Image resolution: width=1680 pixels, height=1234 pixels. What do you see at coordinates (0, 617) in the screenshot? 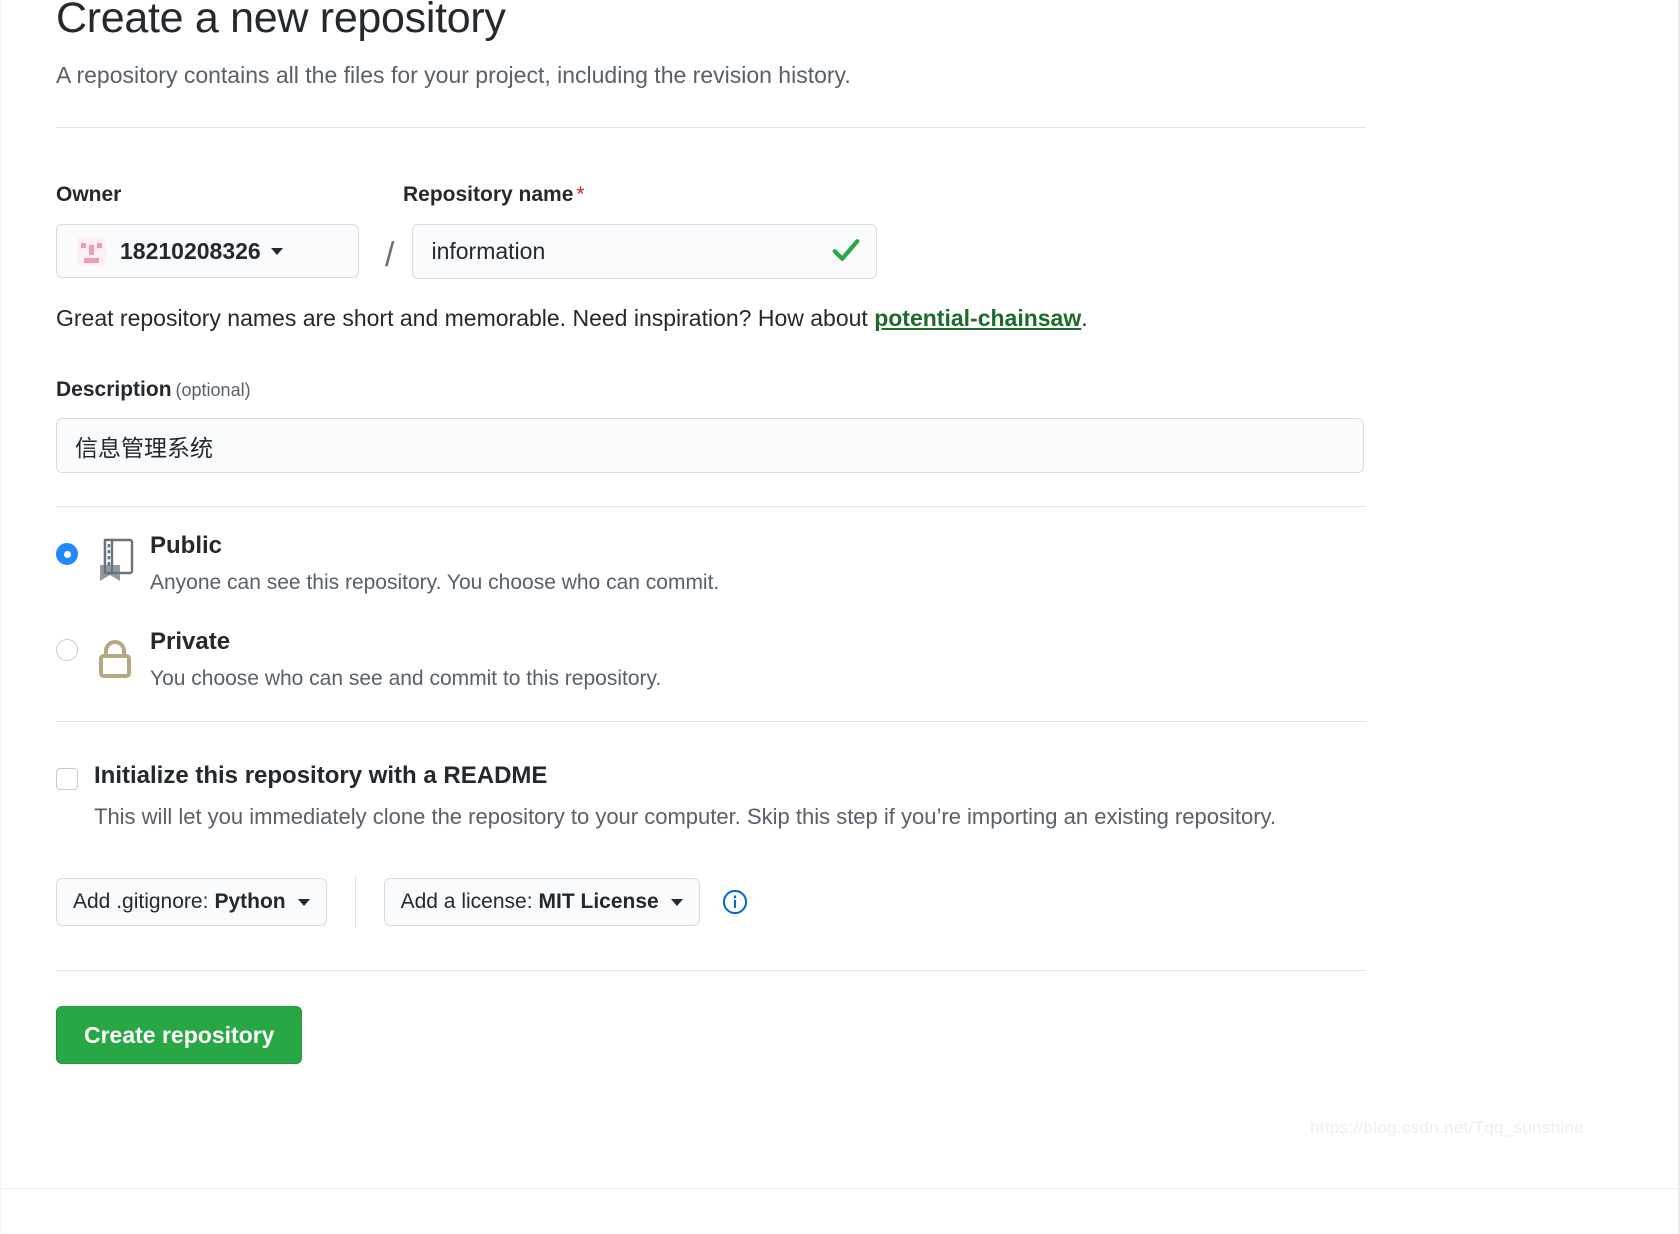
I see `page-left-edge` at bounding box center [0, 617].